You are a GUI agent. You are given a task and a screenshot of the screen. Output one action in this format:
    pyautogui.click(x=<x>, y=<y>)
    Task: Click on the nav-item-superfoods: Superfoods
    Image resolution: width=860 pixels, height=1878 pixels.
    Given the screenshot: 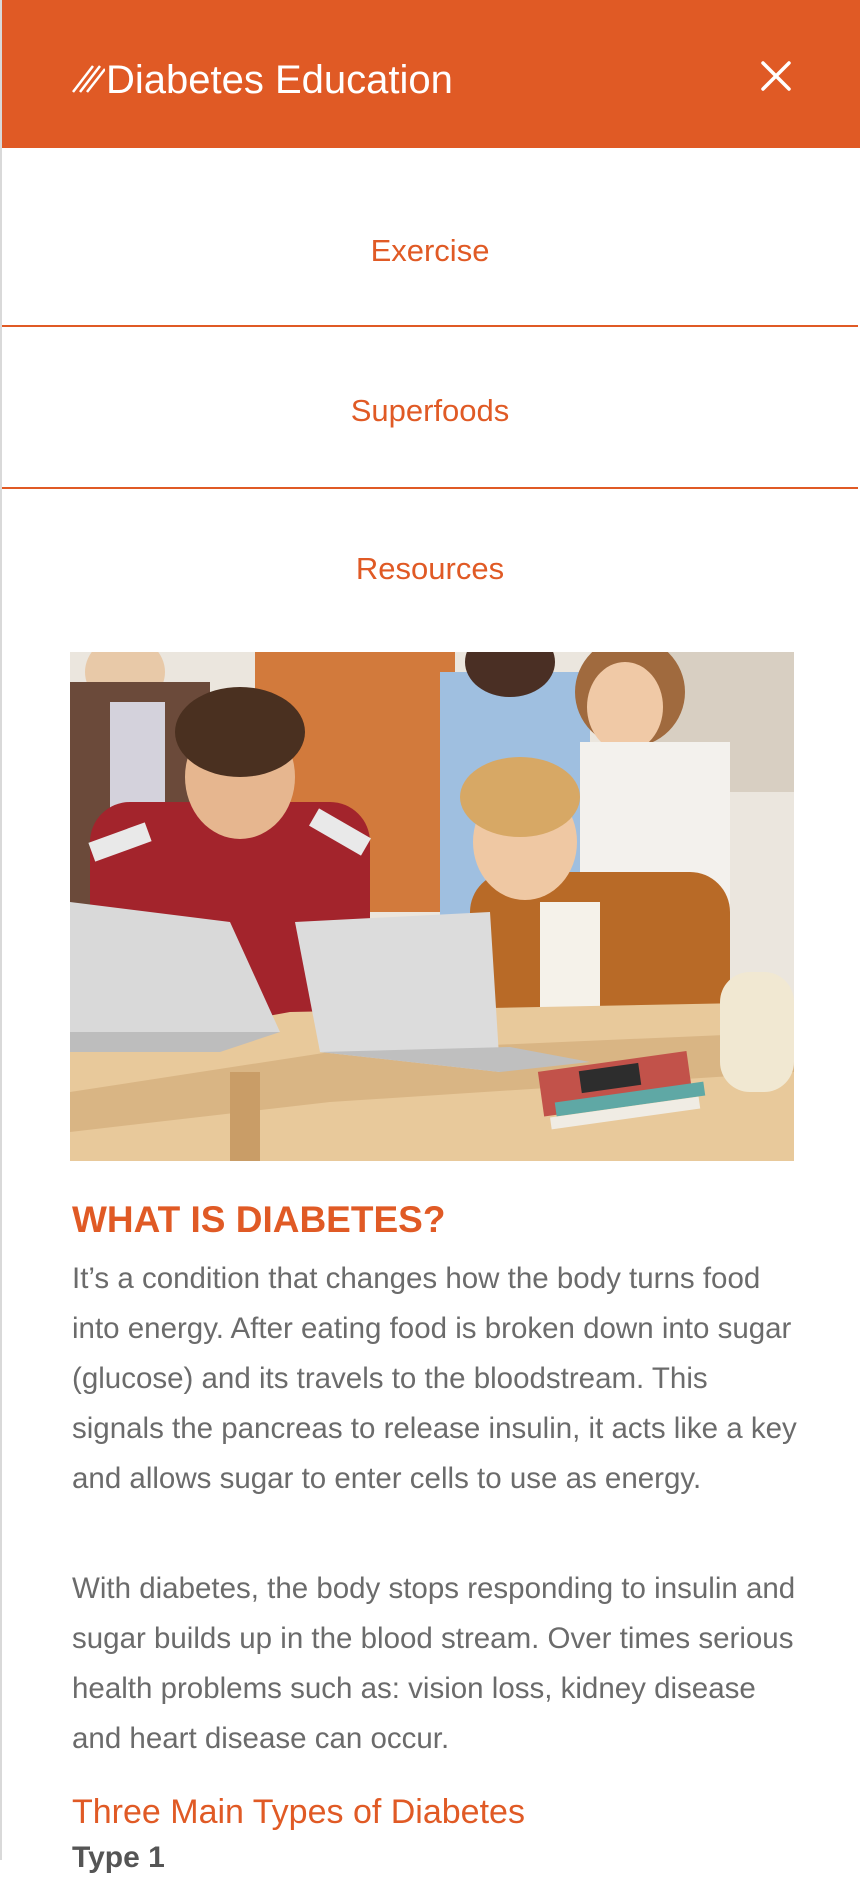 What is the action you would take?
    pyautogui.click(x=430, y=411)
    